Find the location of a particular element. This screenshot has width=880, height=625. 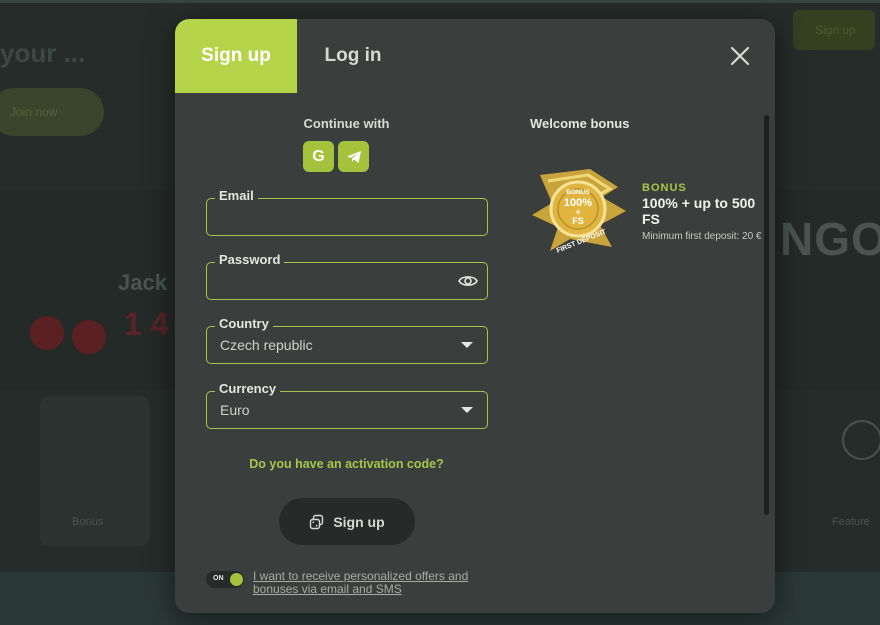

bonus-tag: BONUS is located at coordinates (664, 188).